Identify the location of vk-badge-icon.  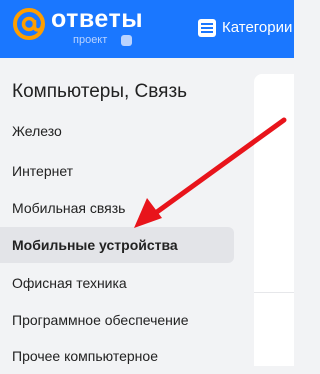
(126, 40).